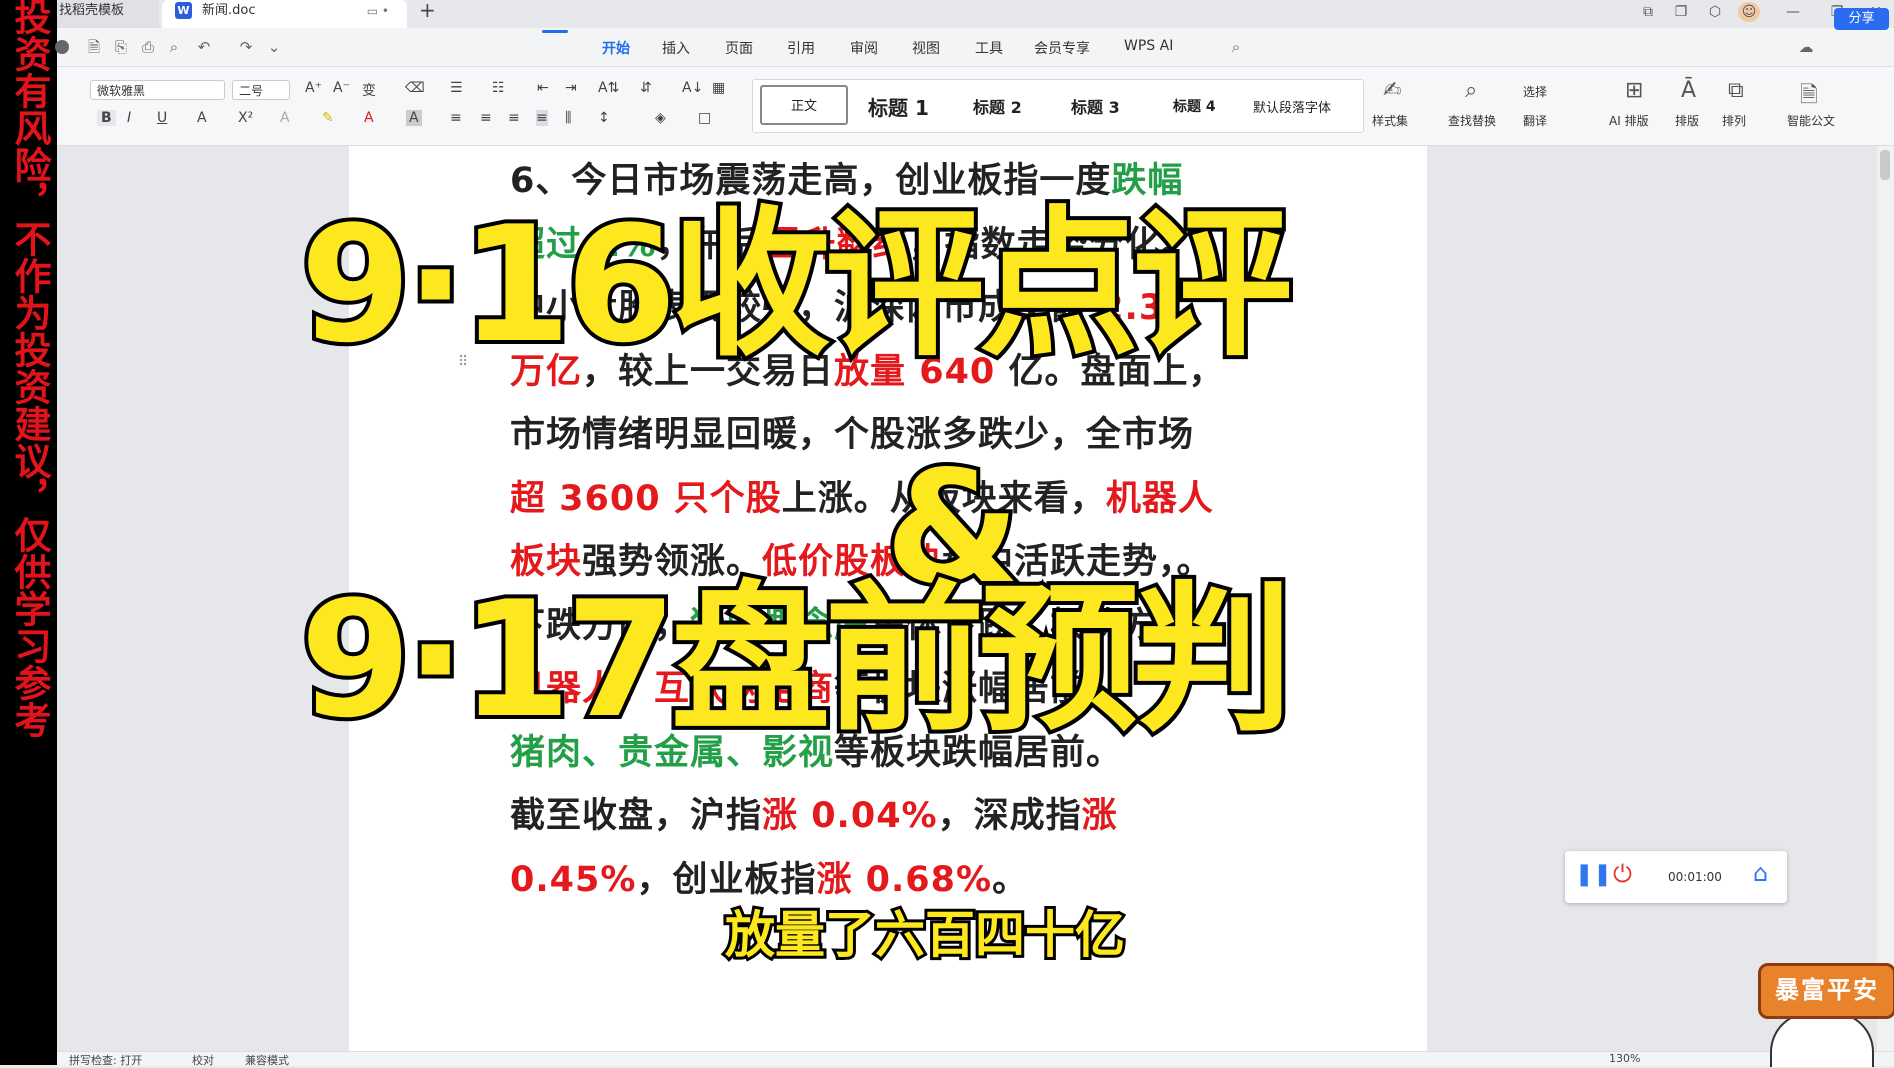  What do you see at coordinates (28, 532) in the screenshot?
I see `warning-strip: 投资有风险，不作为投资建议，仅供学习参考` at bounding box center [28, 532].